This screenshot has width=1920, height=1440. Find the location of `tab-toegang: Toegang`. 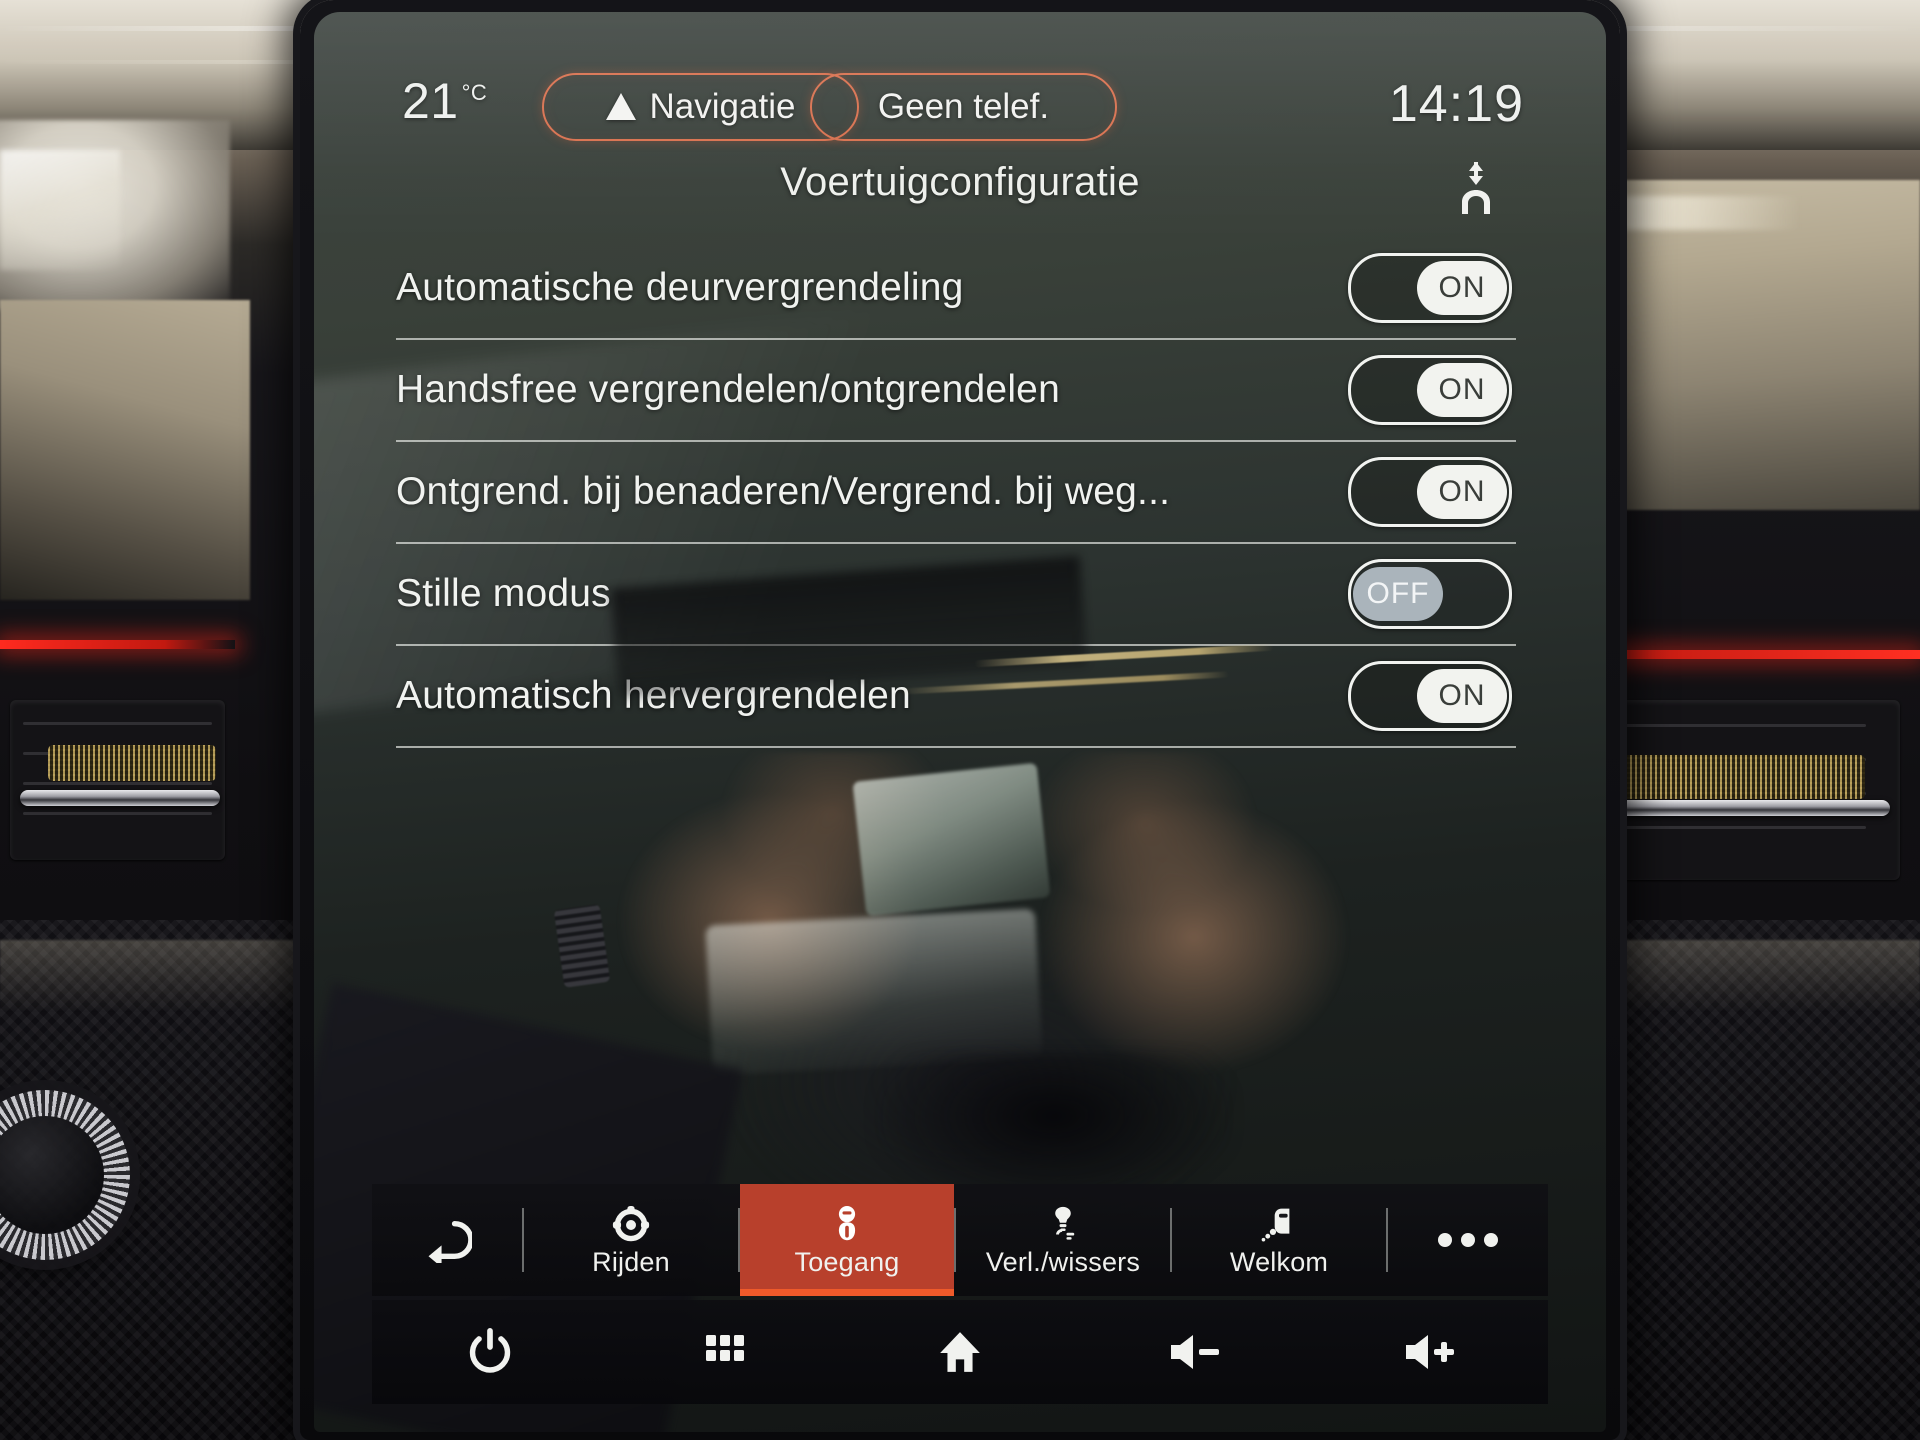

tab-toegang: Toegang is located at coordinates (847, 1240).